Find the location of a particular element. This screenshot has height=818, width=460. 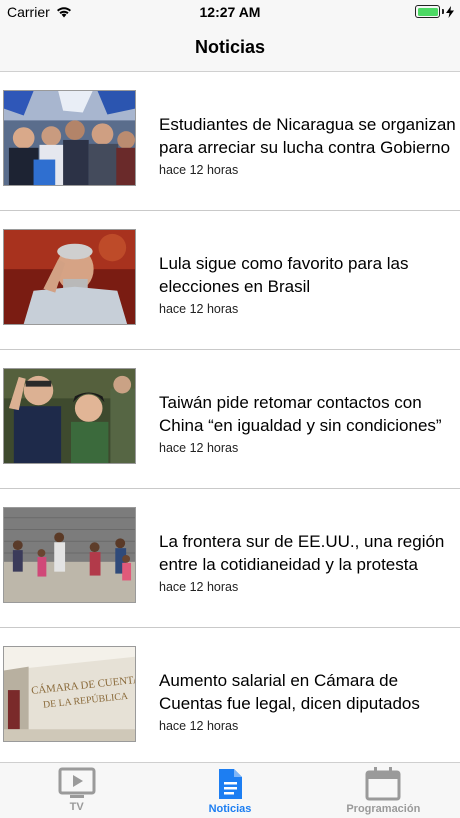

tab-bar: TV Noticias Programación is located at coordinates (230, 790).